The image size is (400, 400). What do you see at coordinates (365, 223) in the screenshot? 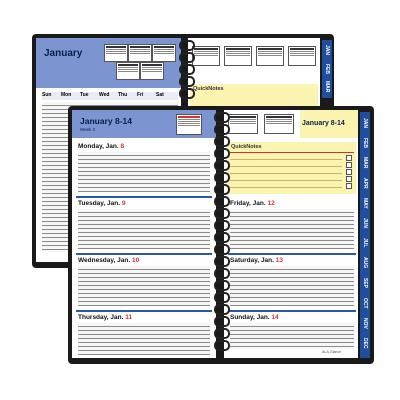
I see `month-tab-jun: JUN` at bounding box center [365, 223].